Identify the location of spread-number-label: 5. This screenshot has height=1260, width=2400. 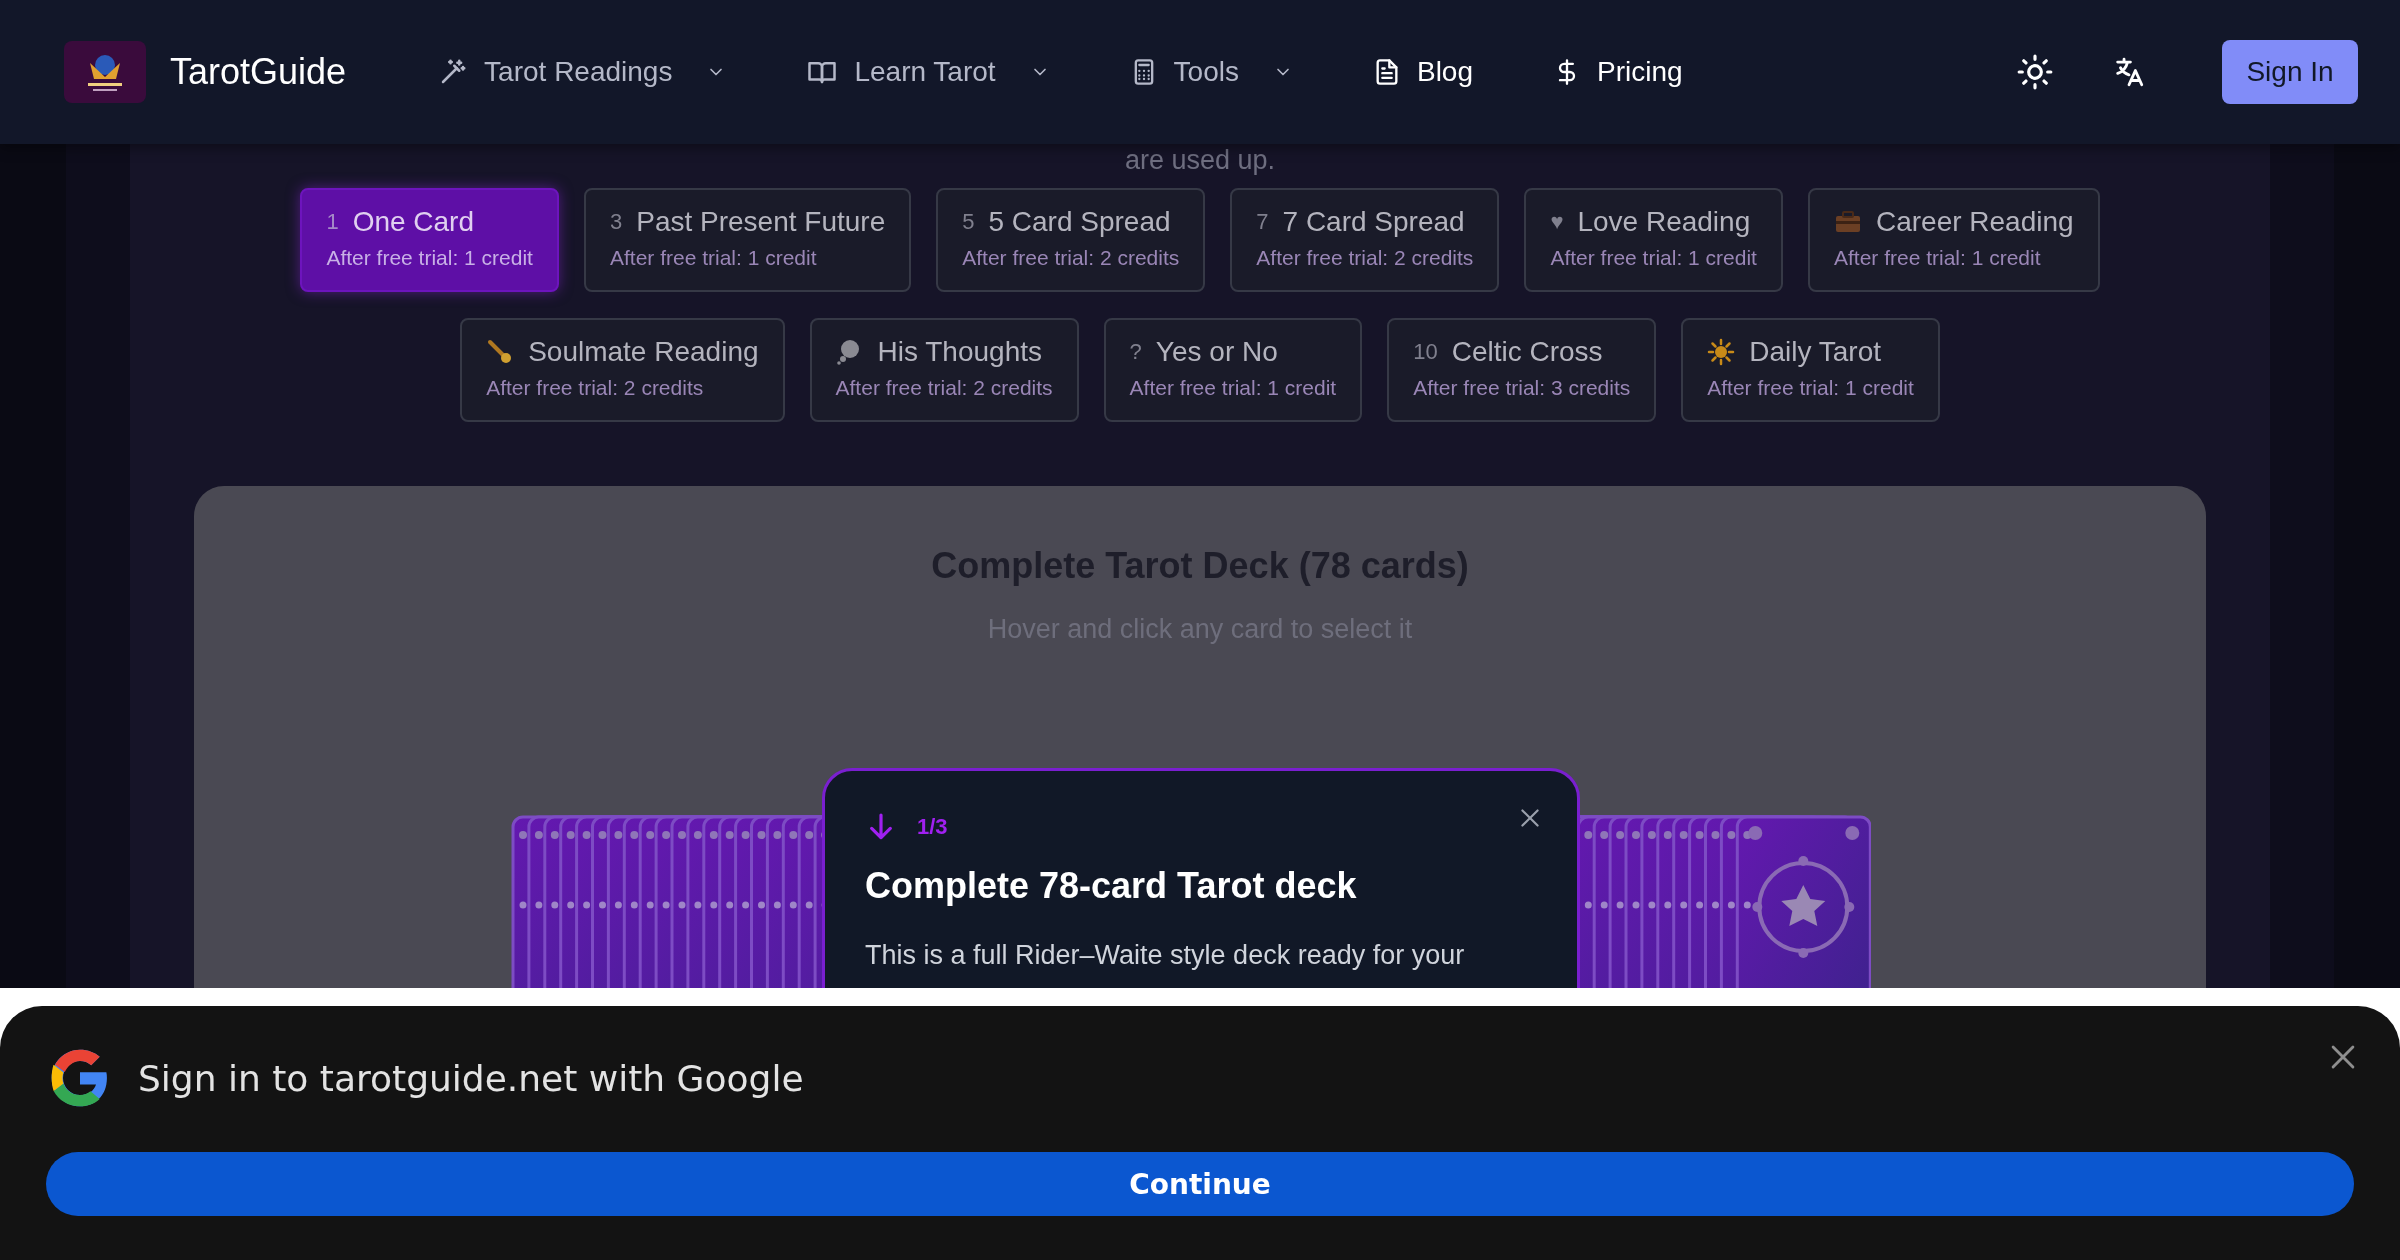
(968, 222).